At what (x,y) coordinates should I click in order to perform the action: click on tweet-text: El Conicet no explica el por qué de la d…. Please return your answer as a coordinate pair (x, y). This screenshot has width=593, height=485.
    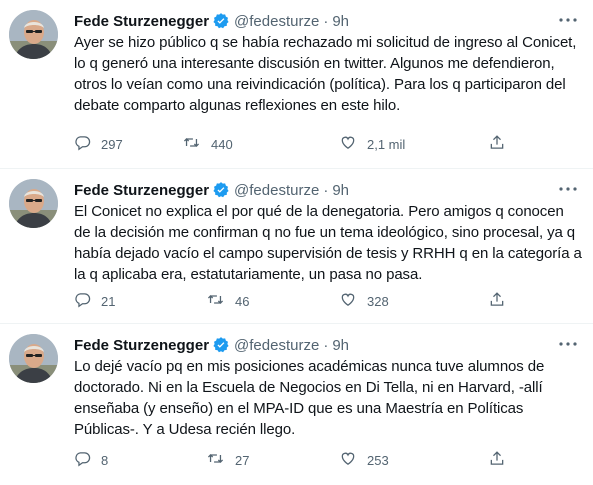
    Looking at the image, I should click on (328, 243).